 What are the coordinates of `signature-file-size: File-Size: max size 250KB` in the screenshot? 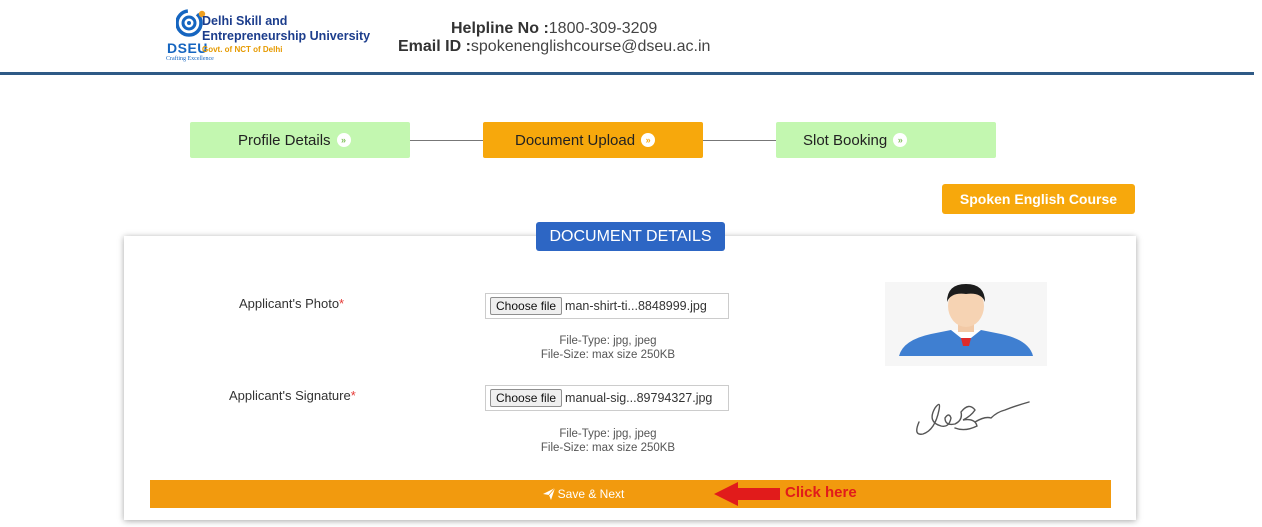 It's located at (608, 448).